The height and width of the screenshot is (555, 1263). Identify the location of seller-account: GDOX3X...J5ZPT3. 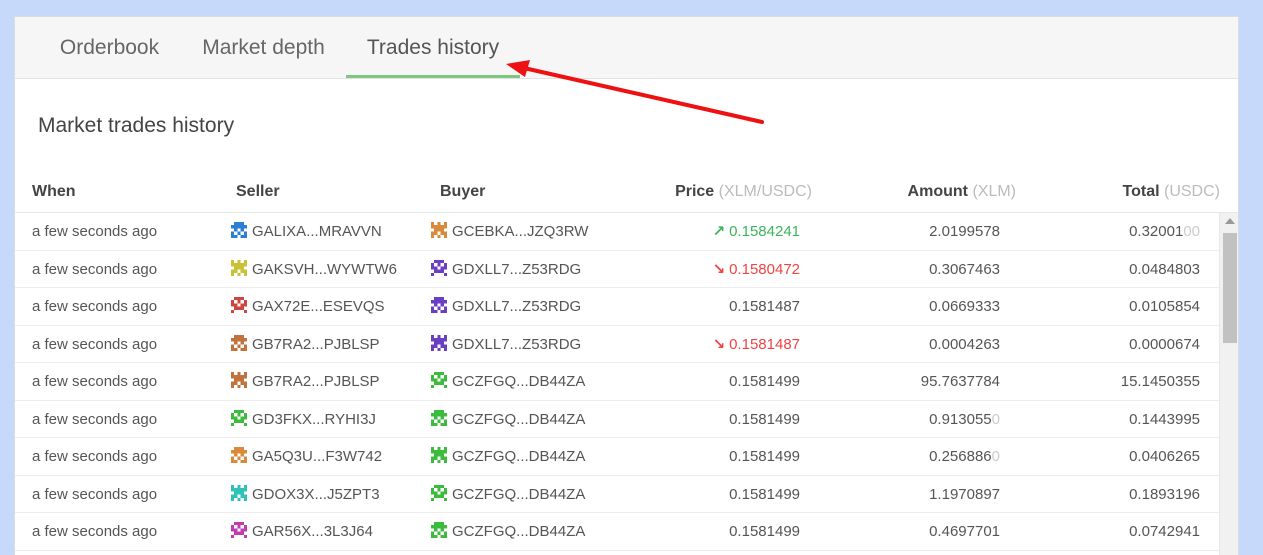
(305, 494).